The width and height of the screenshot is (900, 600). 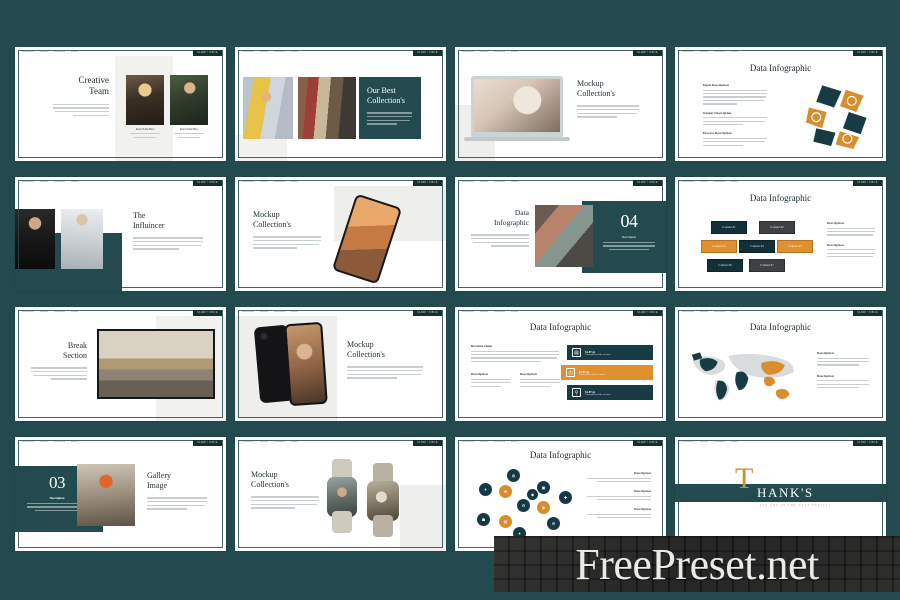 I want to click on node-10: ▤, so click(x=505, y=521).